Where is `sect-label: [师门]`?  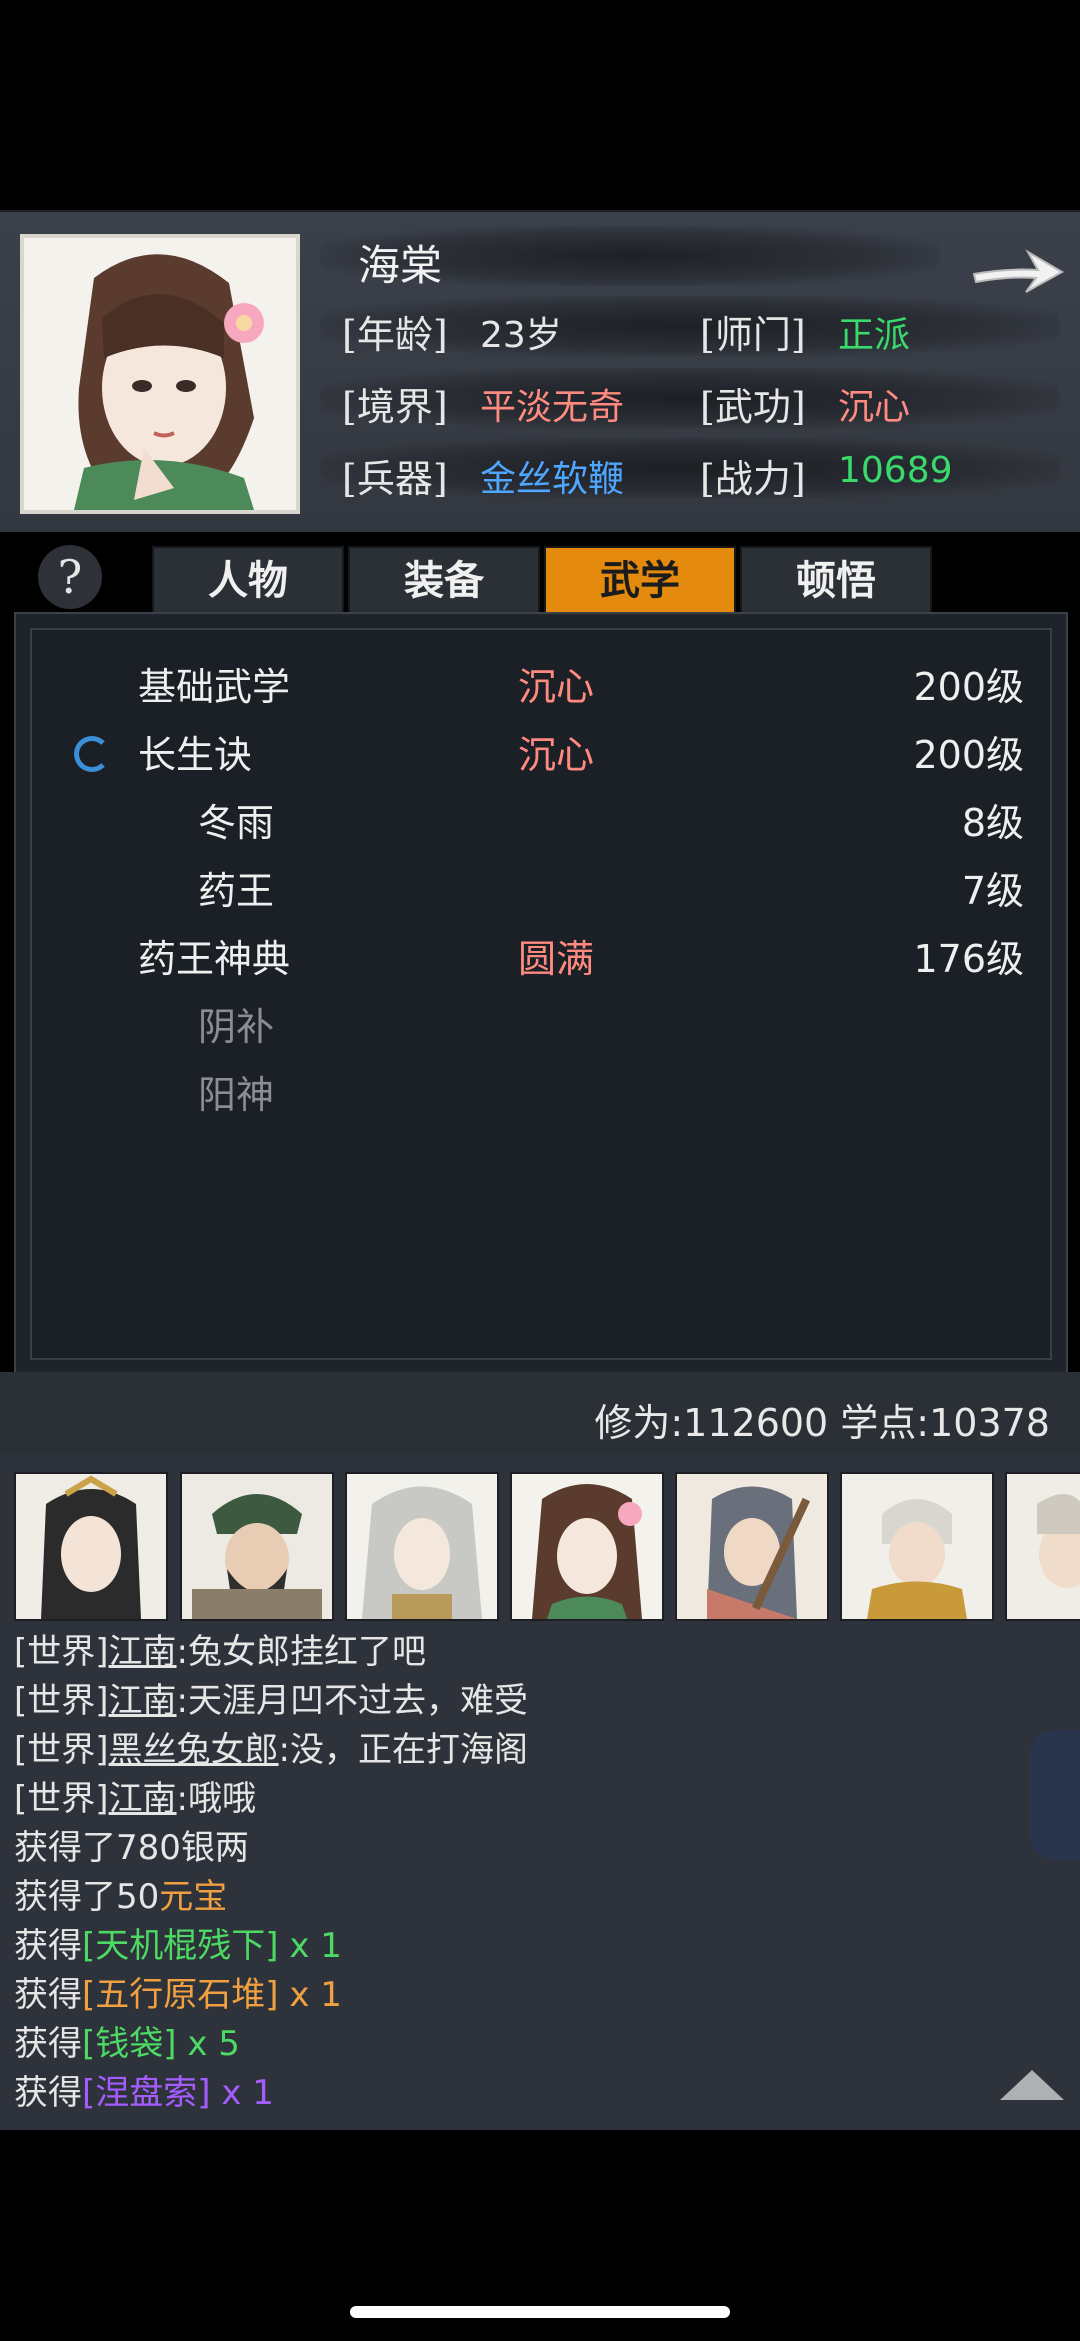 sect-label: [师门] is located at coordinates (753, 335).